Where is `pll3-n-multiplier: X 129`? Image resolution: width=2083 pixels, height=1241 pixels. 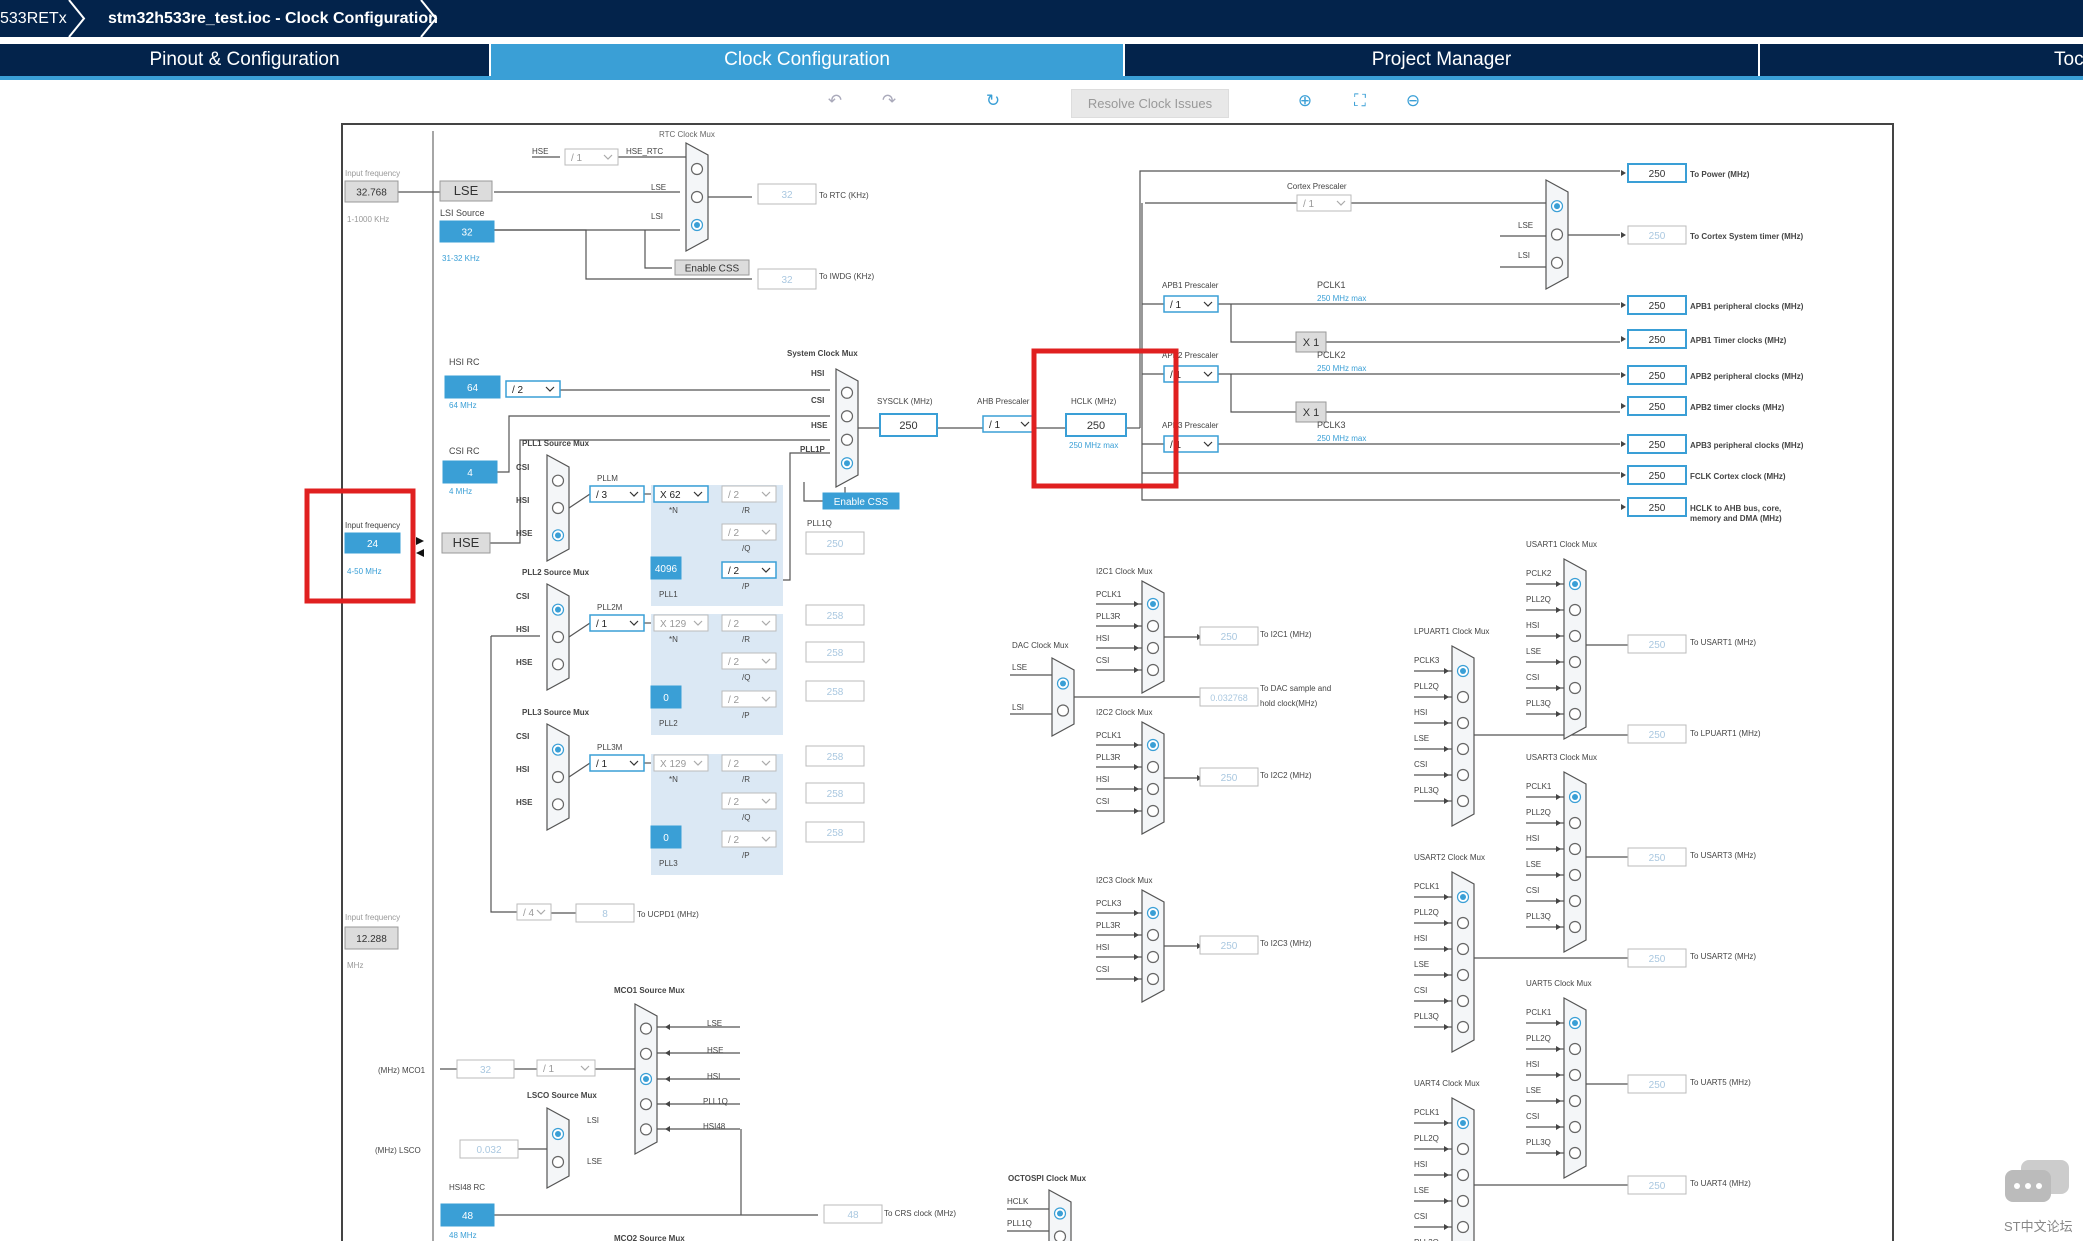 pll3-n-multiplier: X 129 is located at coordinates (681, 763).